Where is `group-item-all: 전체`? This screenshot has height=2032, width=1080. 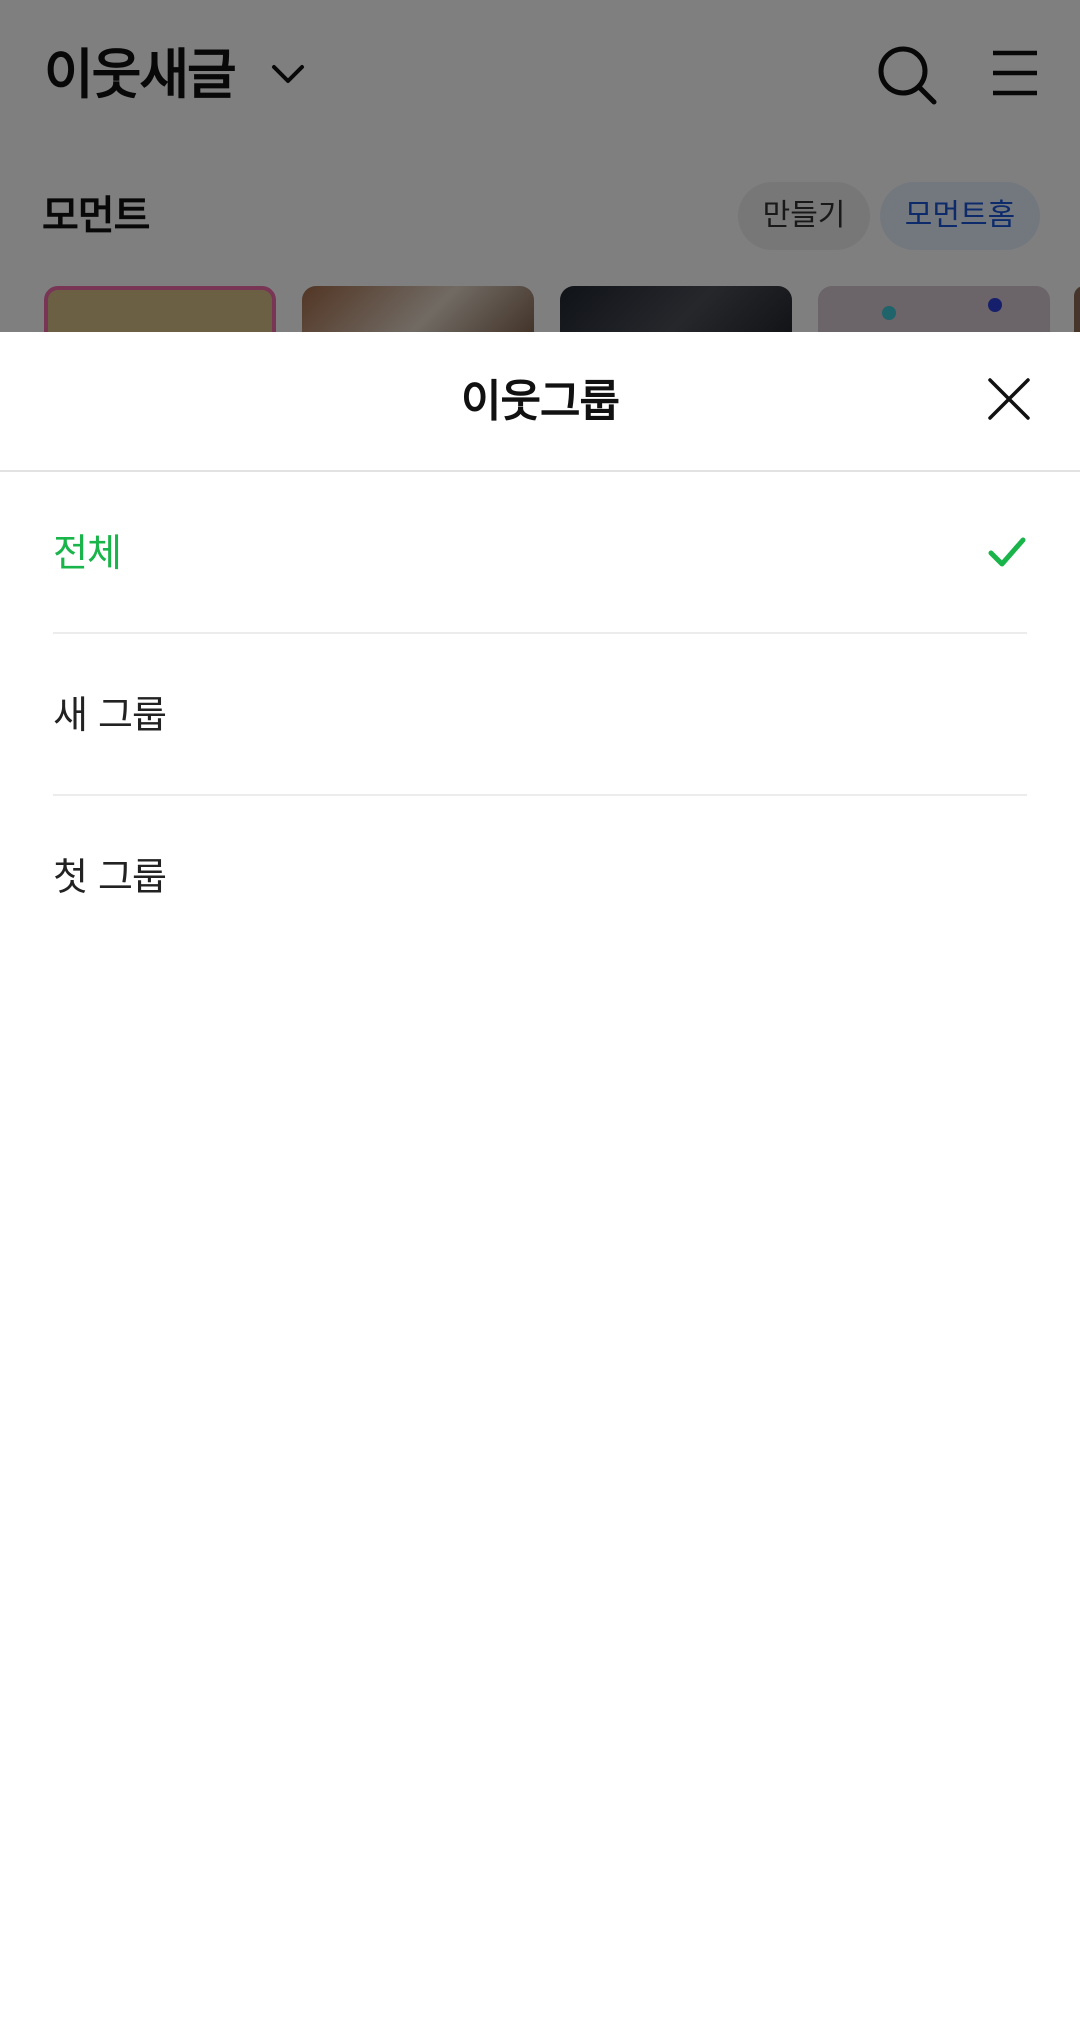
group-item-all: 전체 is located at coordinates (540, 553).